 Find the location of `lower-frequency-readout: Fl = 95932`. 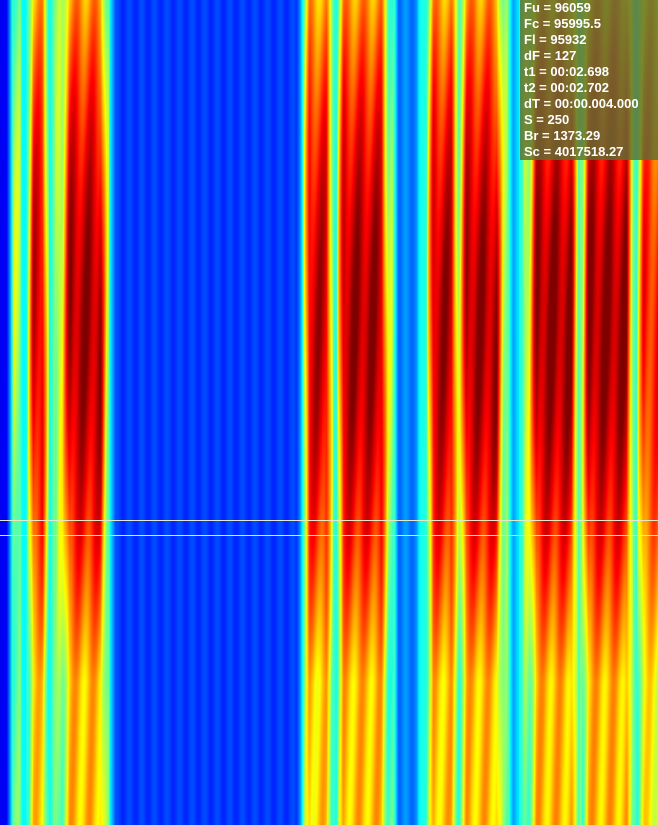

lower-frequency-readout: Fl = 95932 is located at coordinates (555, 39).